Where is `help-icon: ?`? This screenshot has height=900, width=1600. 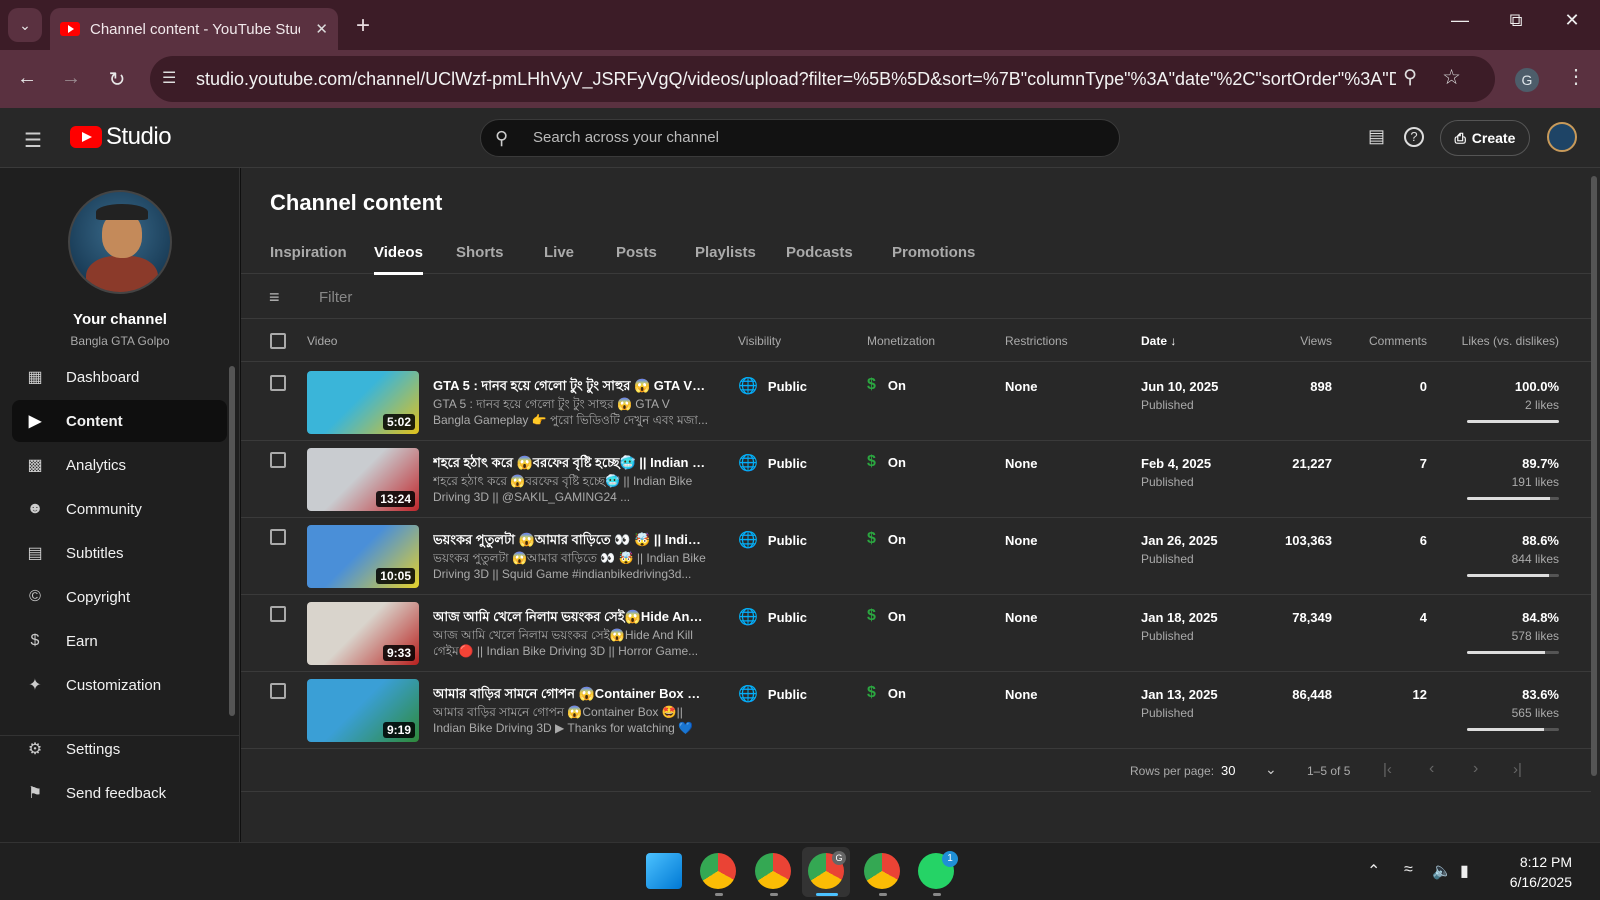 help-icon: ? is located at coordinates (1414, 137).